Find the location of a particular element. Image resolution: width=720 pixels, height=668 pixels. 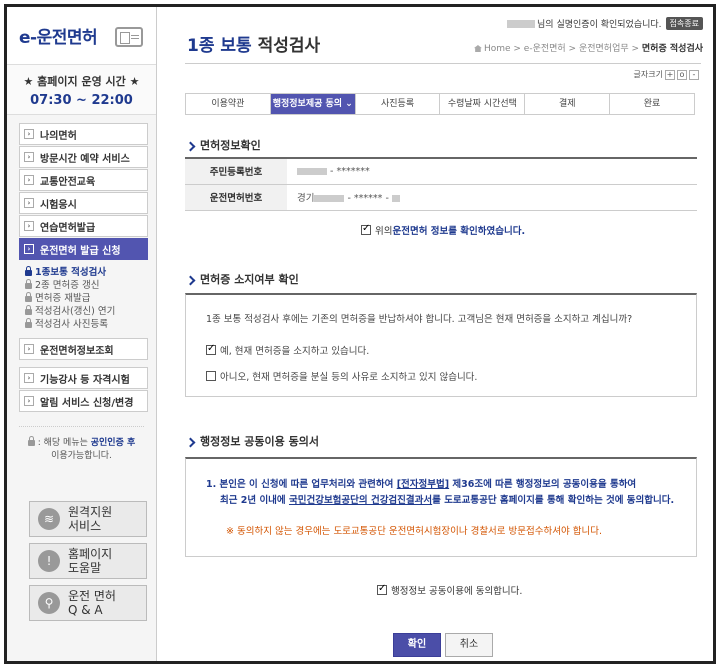

sidebar-item-label: 알림 서비스 신청/변경 is located at coordinates (87, 403).